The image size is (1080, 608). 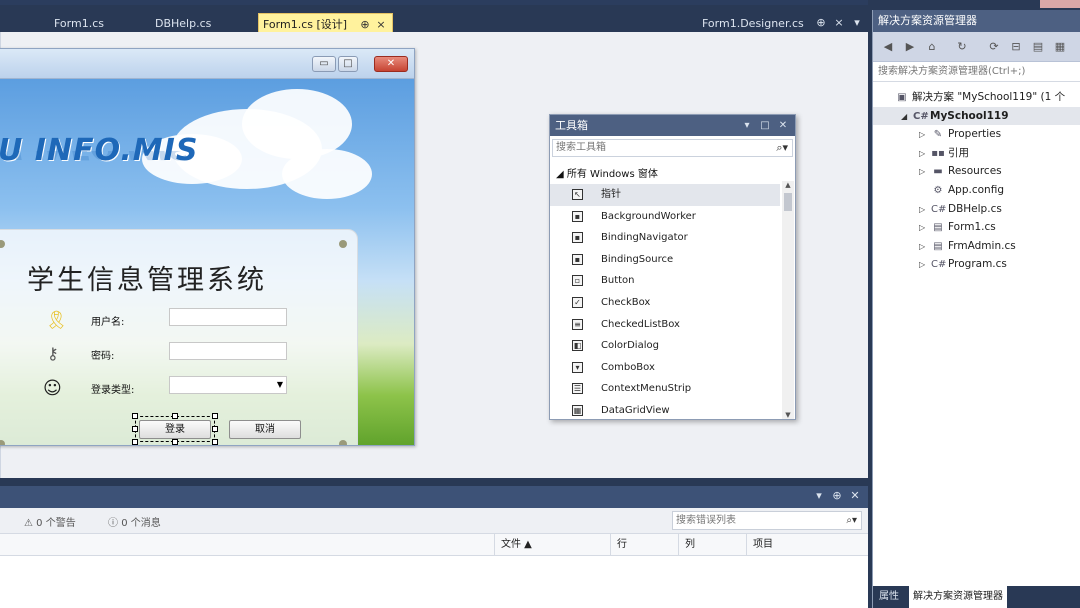 I want to click on toolbox-item-label: ContextMenuStrip, so click(x=646, y=389).